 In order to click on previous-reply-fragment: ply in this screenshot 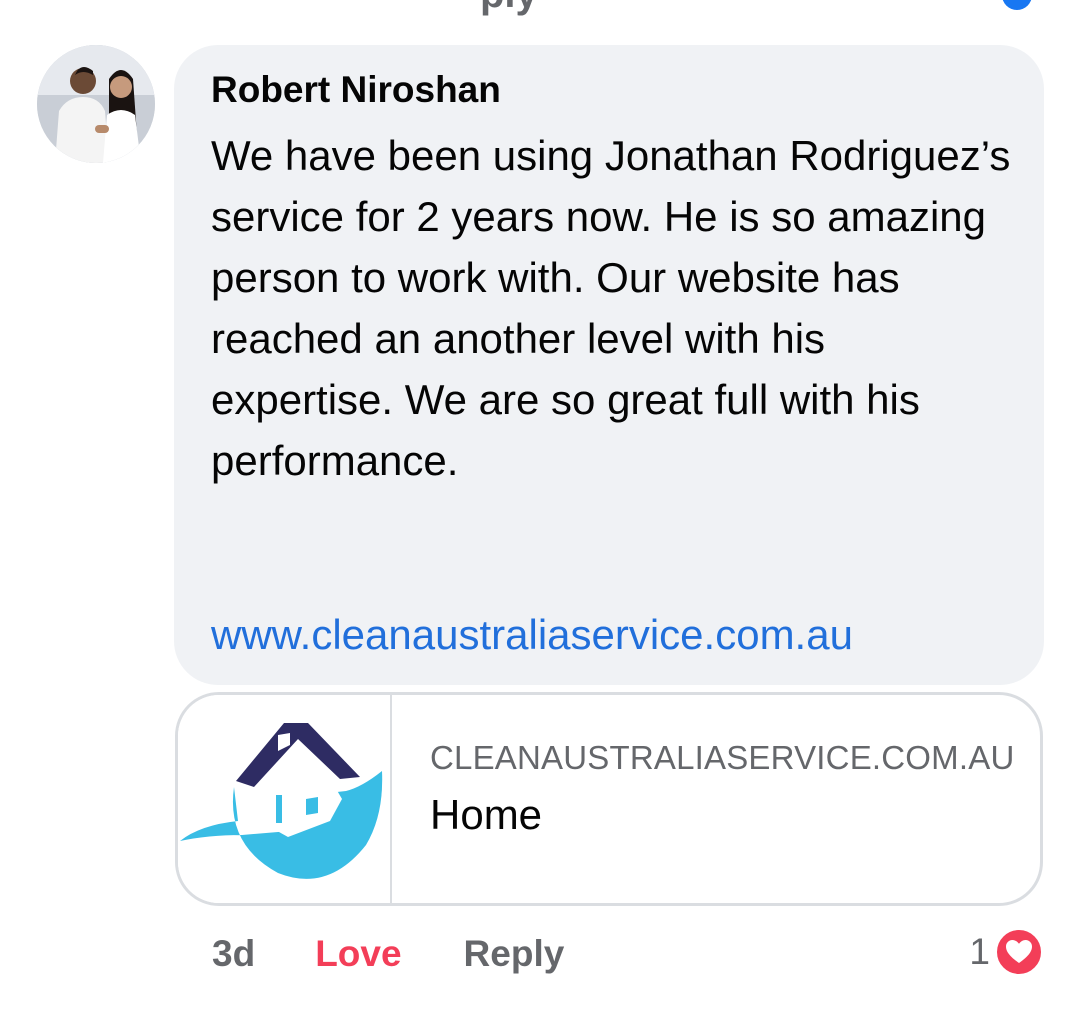, I will do `click(509, 8)`.